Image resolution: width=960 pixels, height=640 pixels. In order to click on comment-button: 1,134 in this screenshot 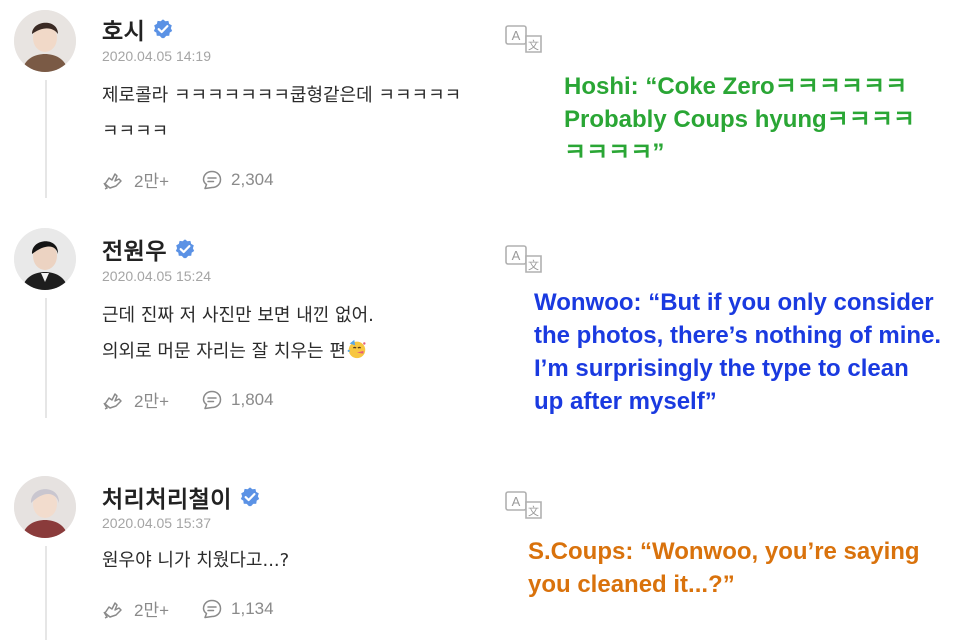, I will do `click(237, 609)`.